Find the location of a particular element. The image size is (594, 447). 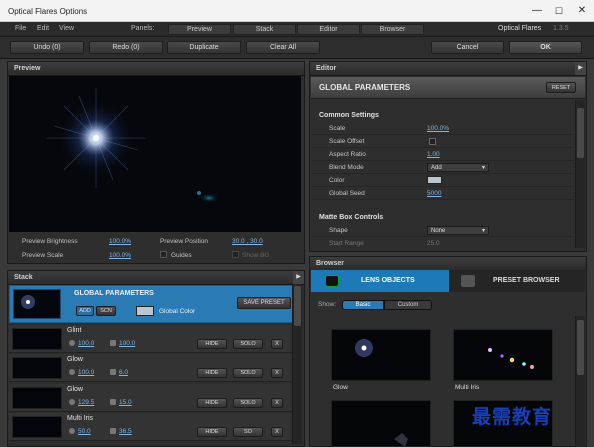

preview-position-value: 30.0 , 30.0 is located at coordinates (247, 241).